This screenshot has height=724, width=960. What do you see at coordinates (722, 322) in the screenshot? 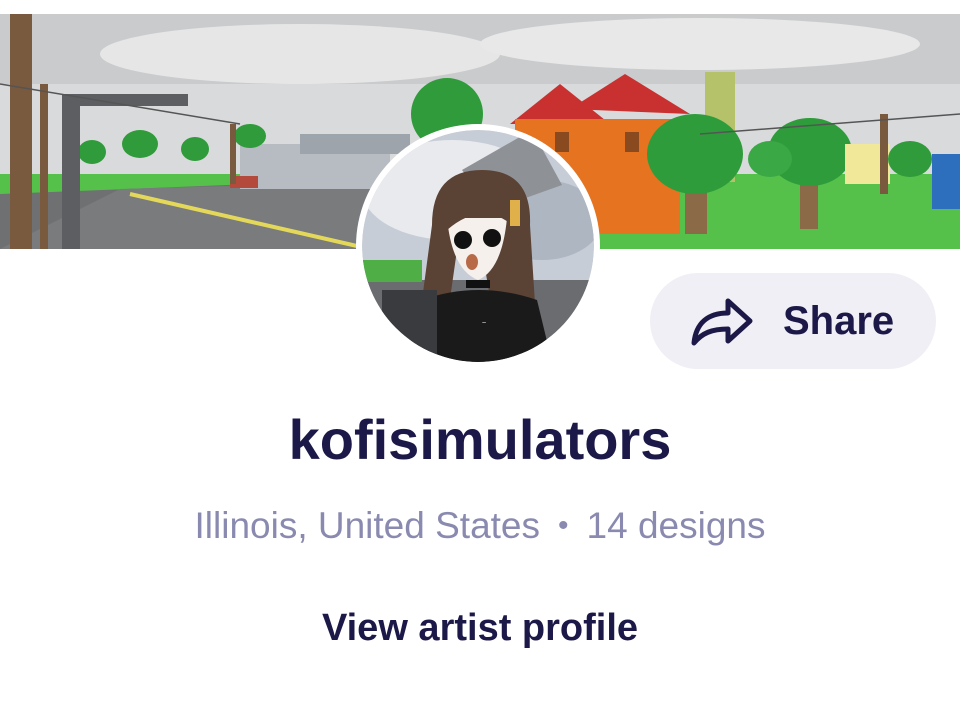
I see `share-arrow-icon` at bounding box center [722, 322].